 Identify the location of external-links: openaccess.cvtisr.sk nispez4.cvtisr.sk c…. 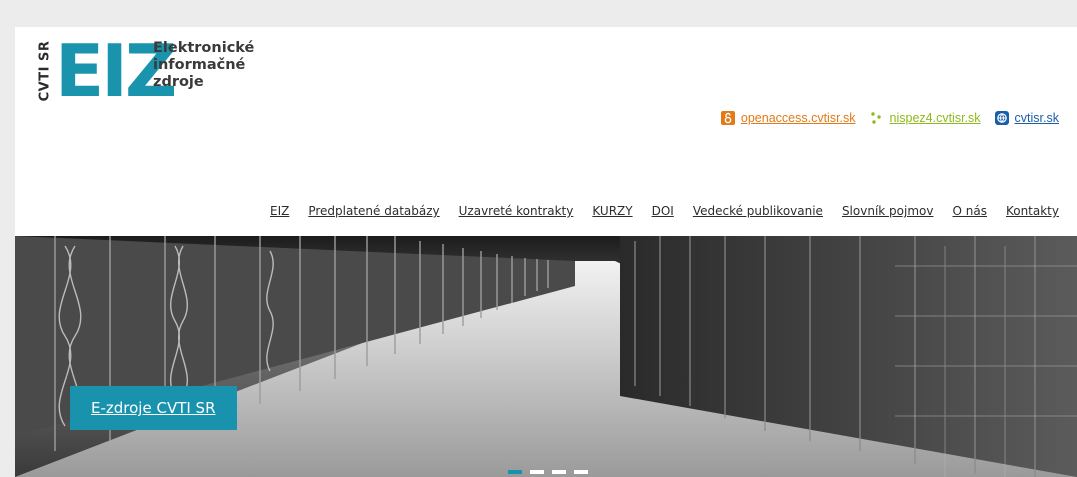
(889, 118).